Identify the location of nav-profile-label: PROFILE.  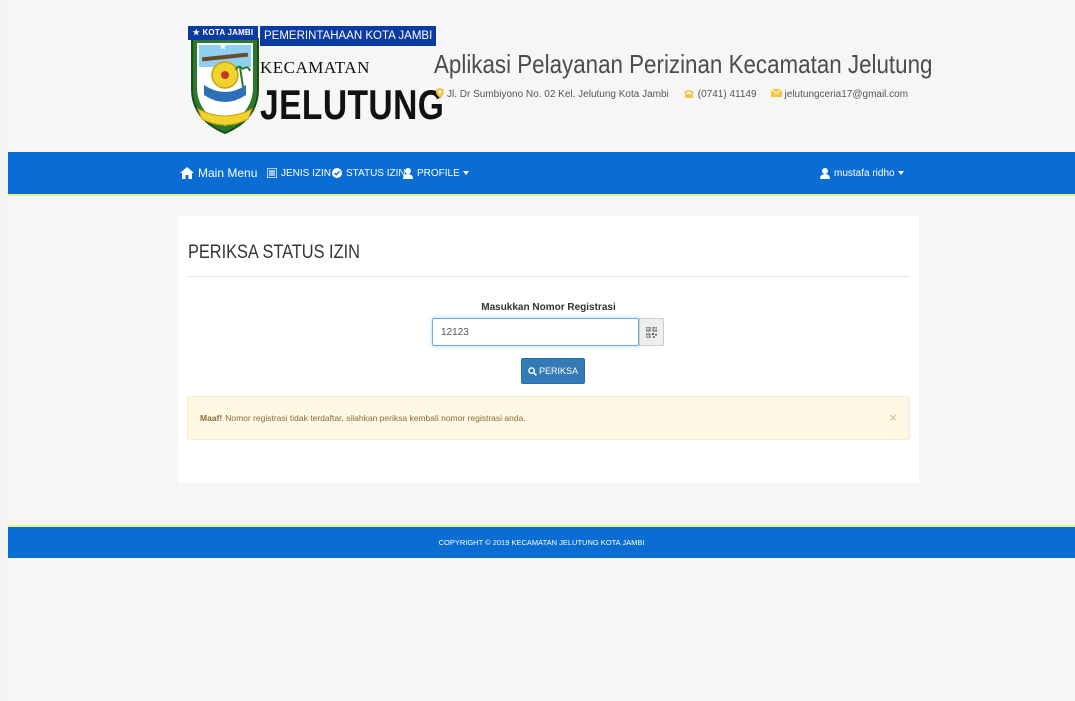
(438, 173).